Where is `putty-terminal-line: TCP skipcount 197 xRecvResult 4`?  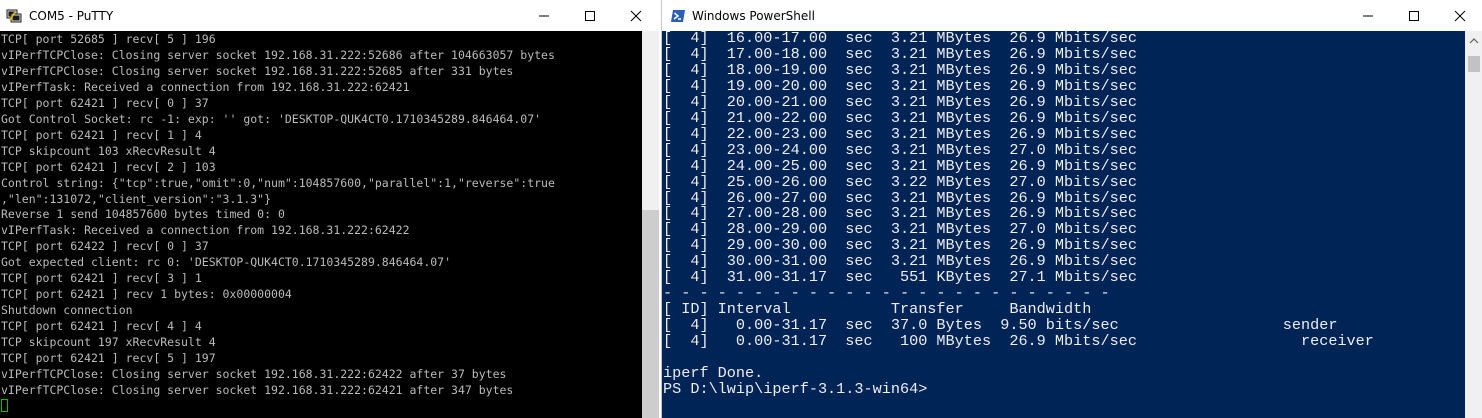 putty-terminal-line: TCP skipcount 197 xRecvResult 4 is located at coordinates (108, 342).